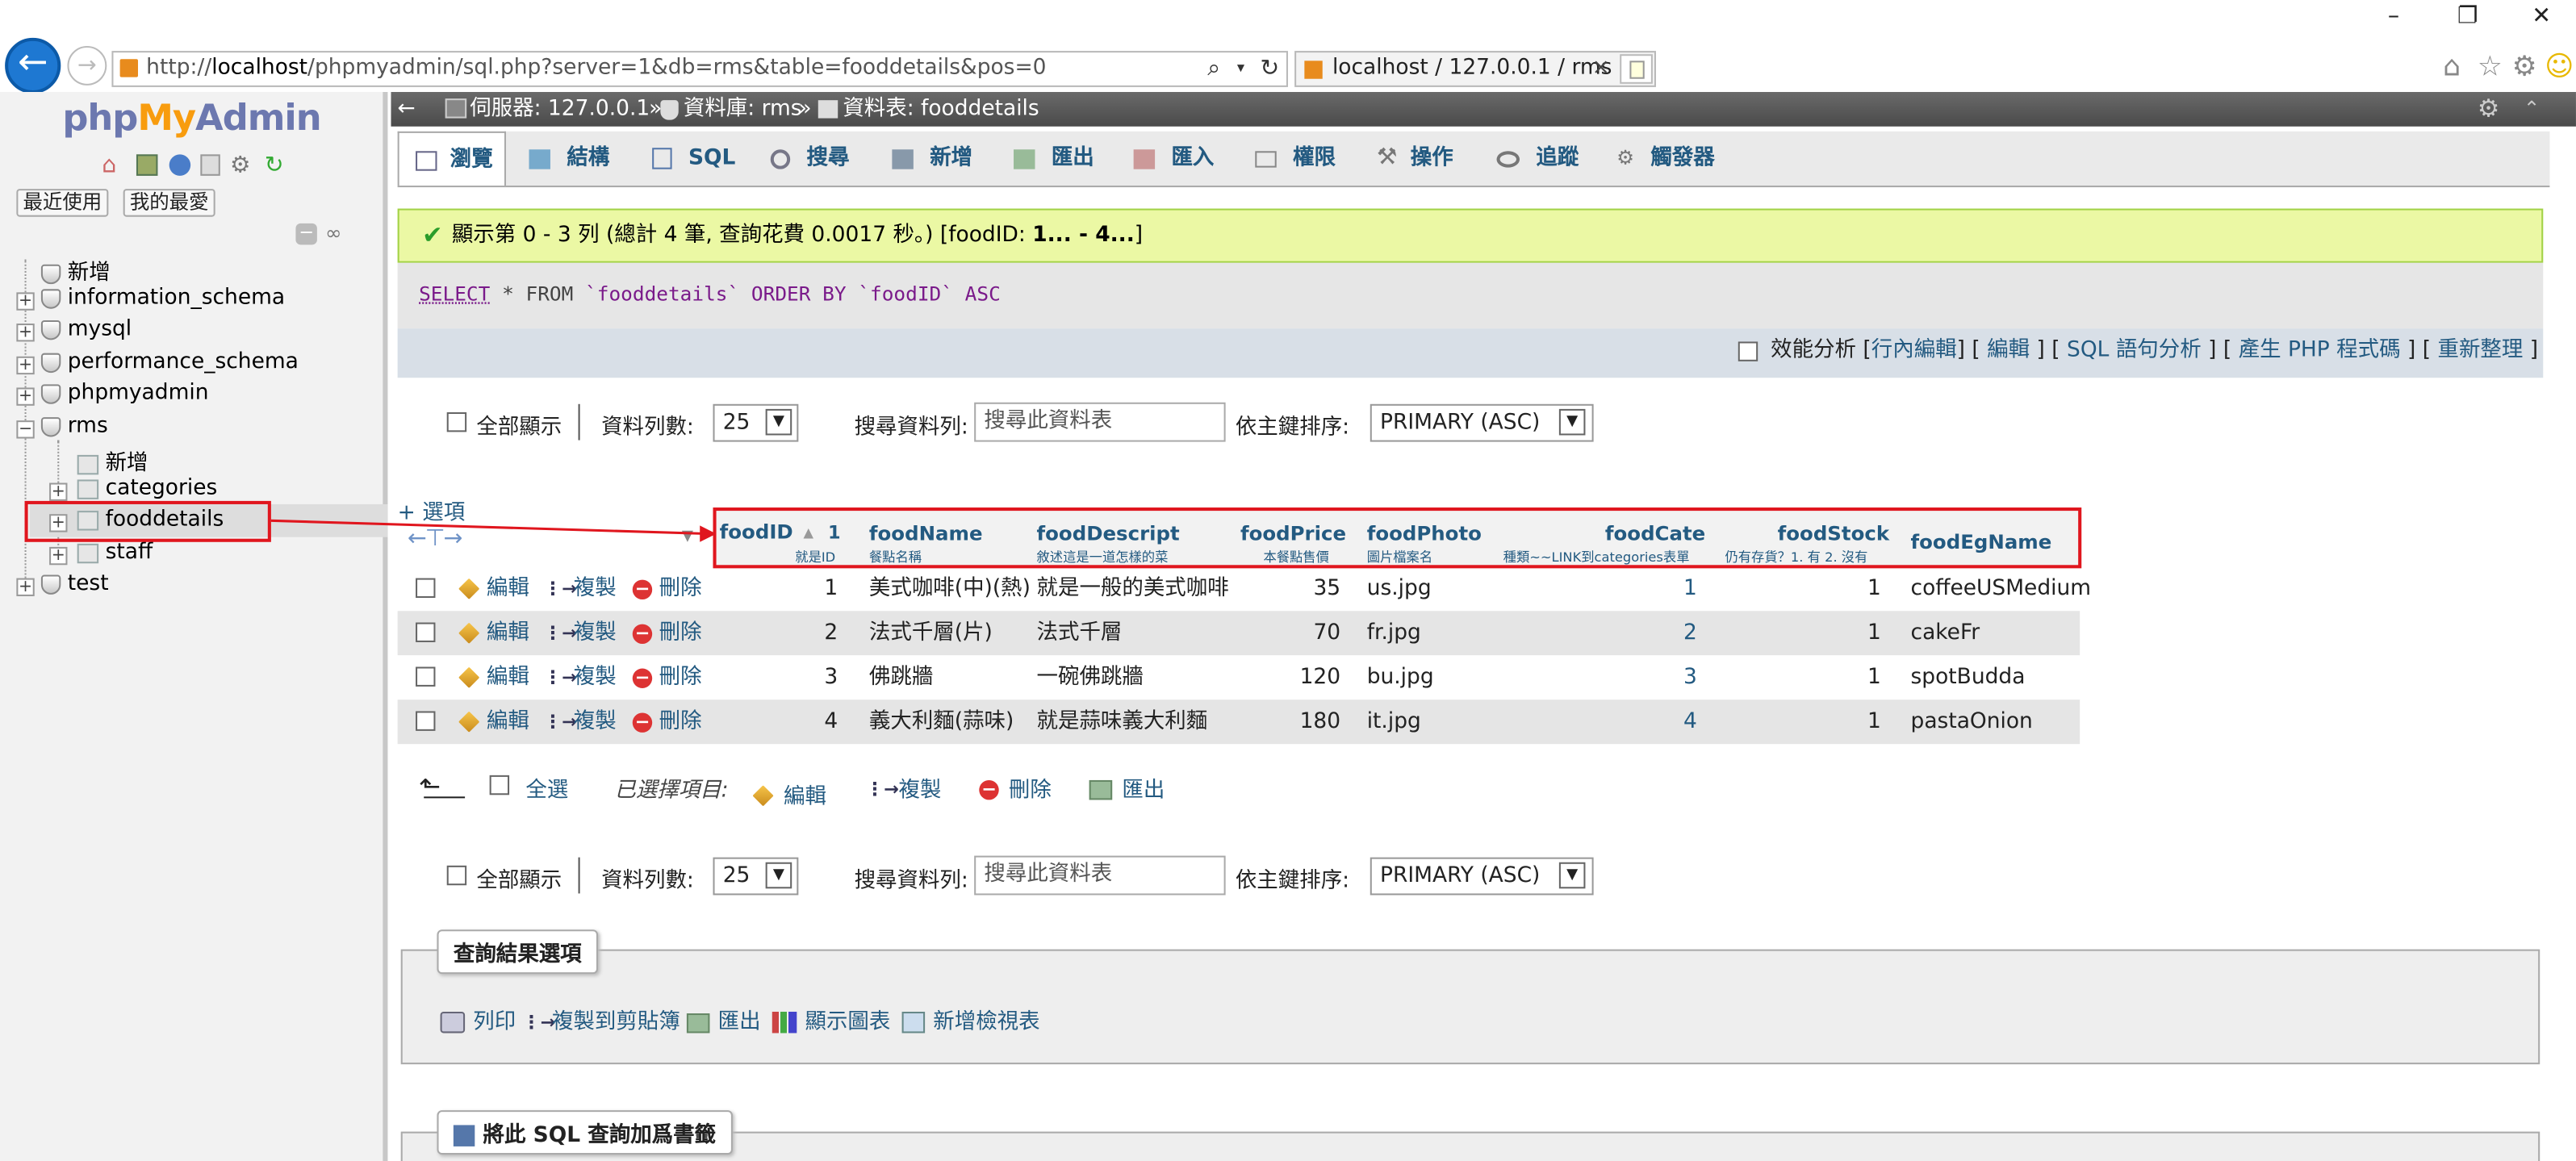  I want to click on create-php-code-link: 產生 PHP 程式碼, so click(2320, 351).